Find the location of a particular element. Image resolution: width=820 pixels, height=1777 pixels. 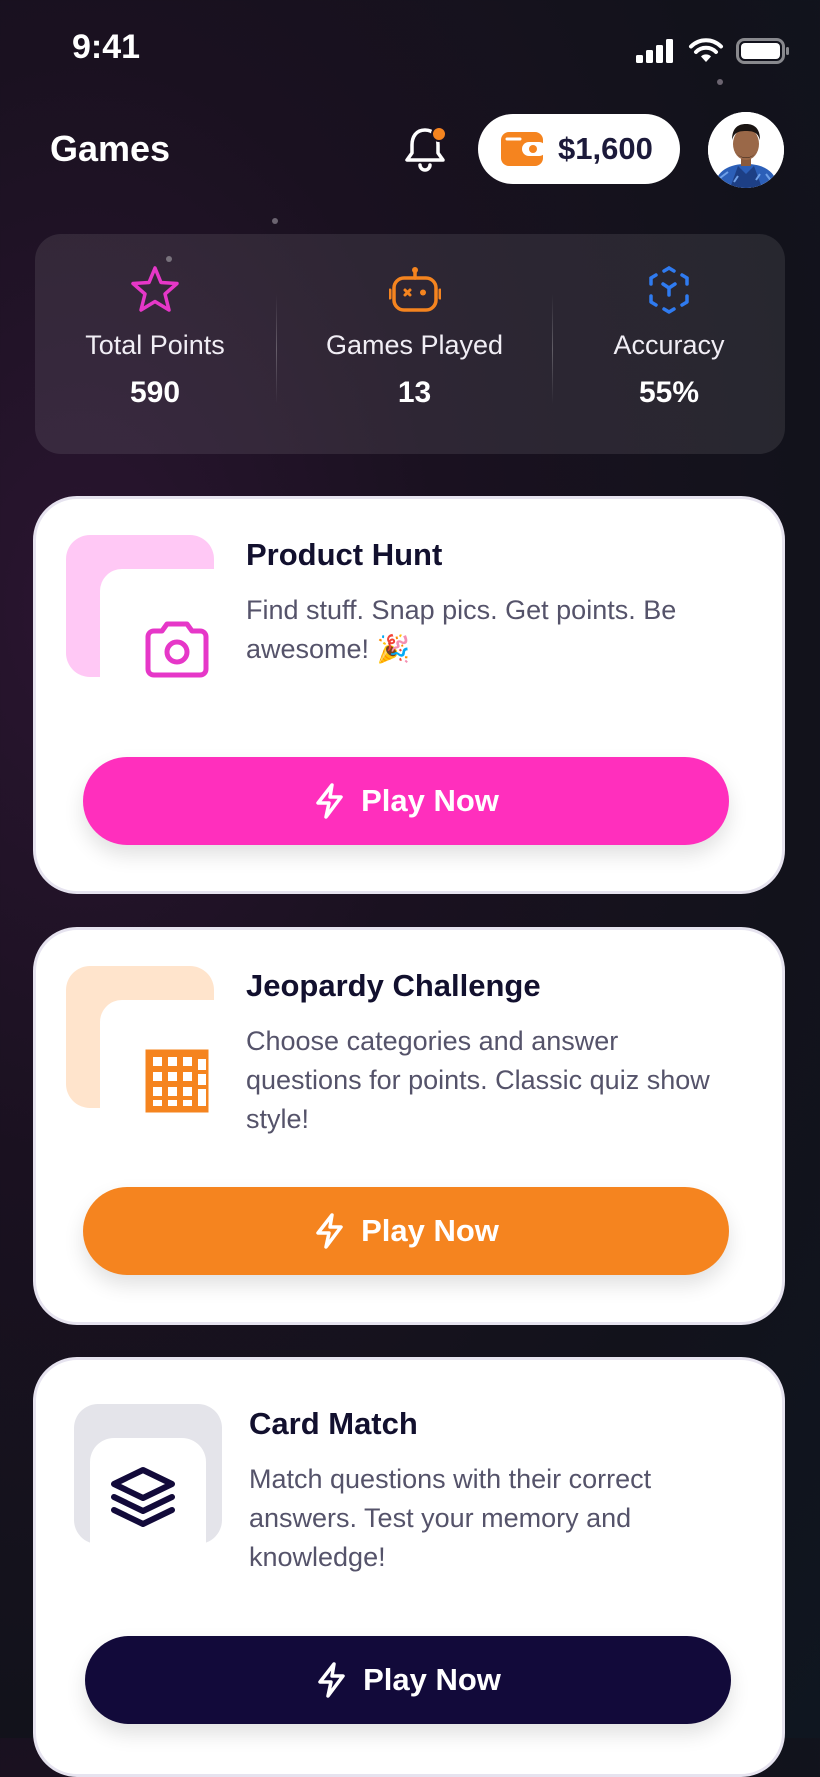

status-icons is located at coordinates (713, 51).